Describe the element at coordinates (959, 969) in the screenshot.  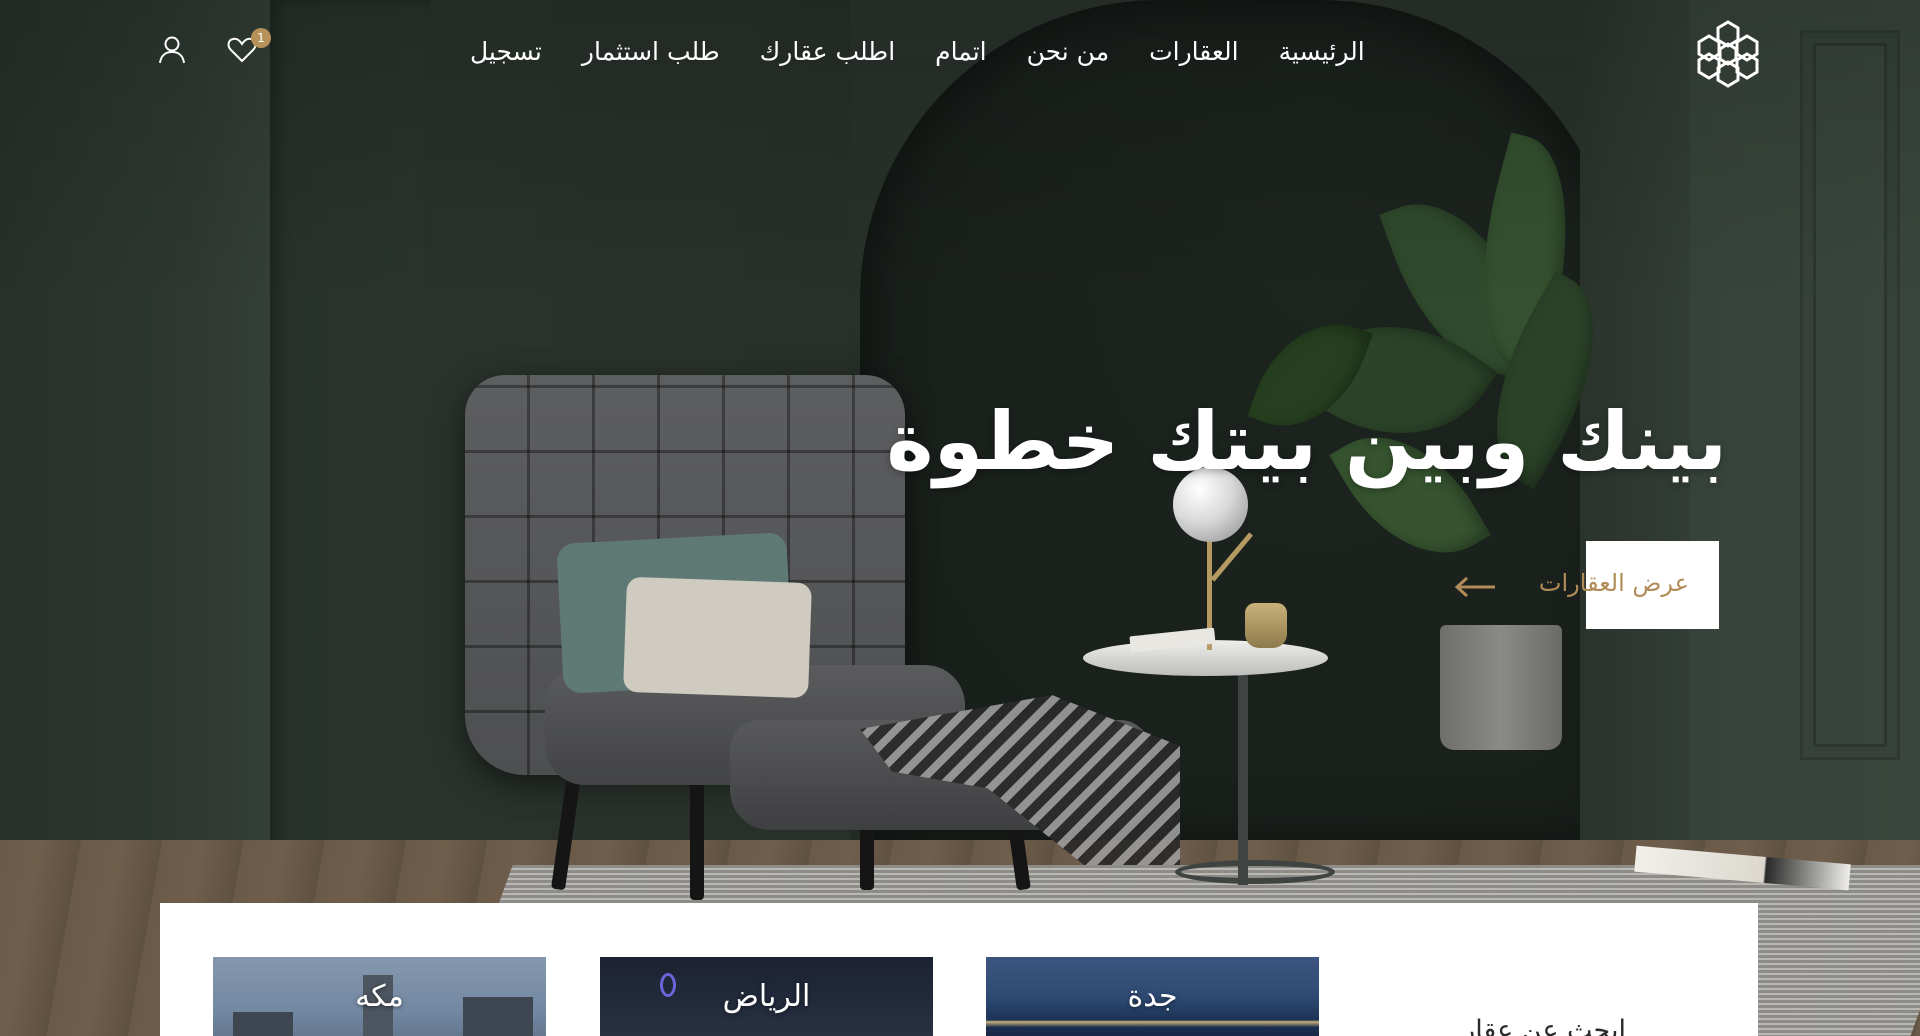
I see `city-search-card: ابحث عن عقار جدة الرياض مكه` at that location.